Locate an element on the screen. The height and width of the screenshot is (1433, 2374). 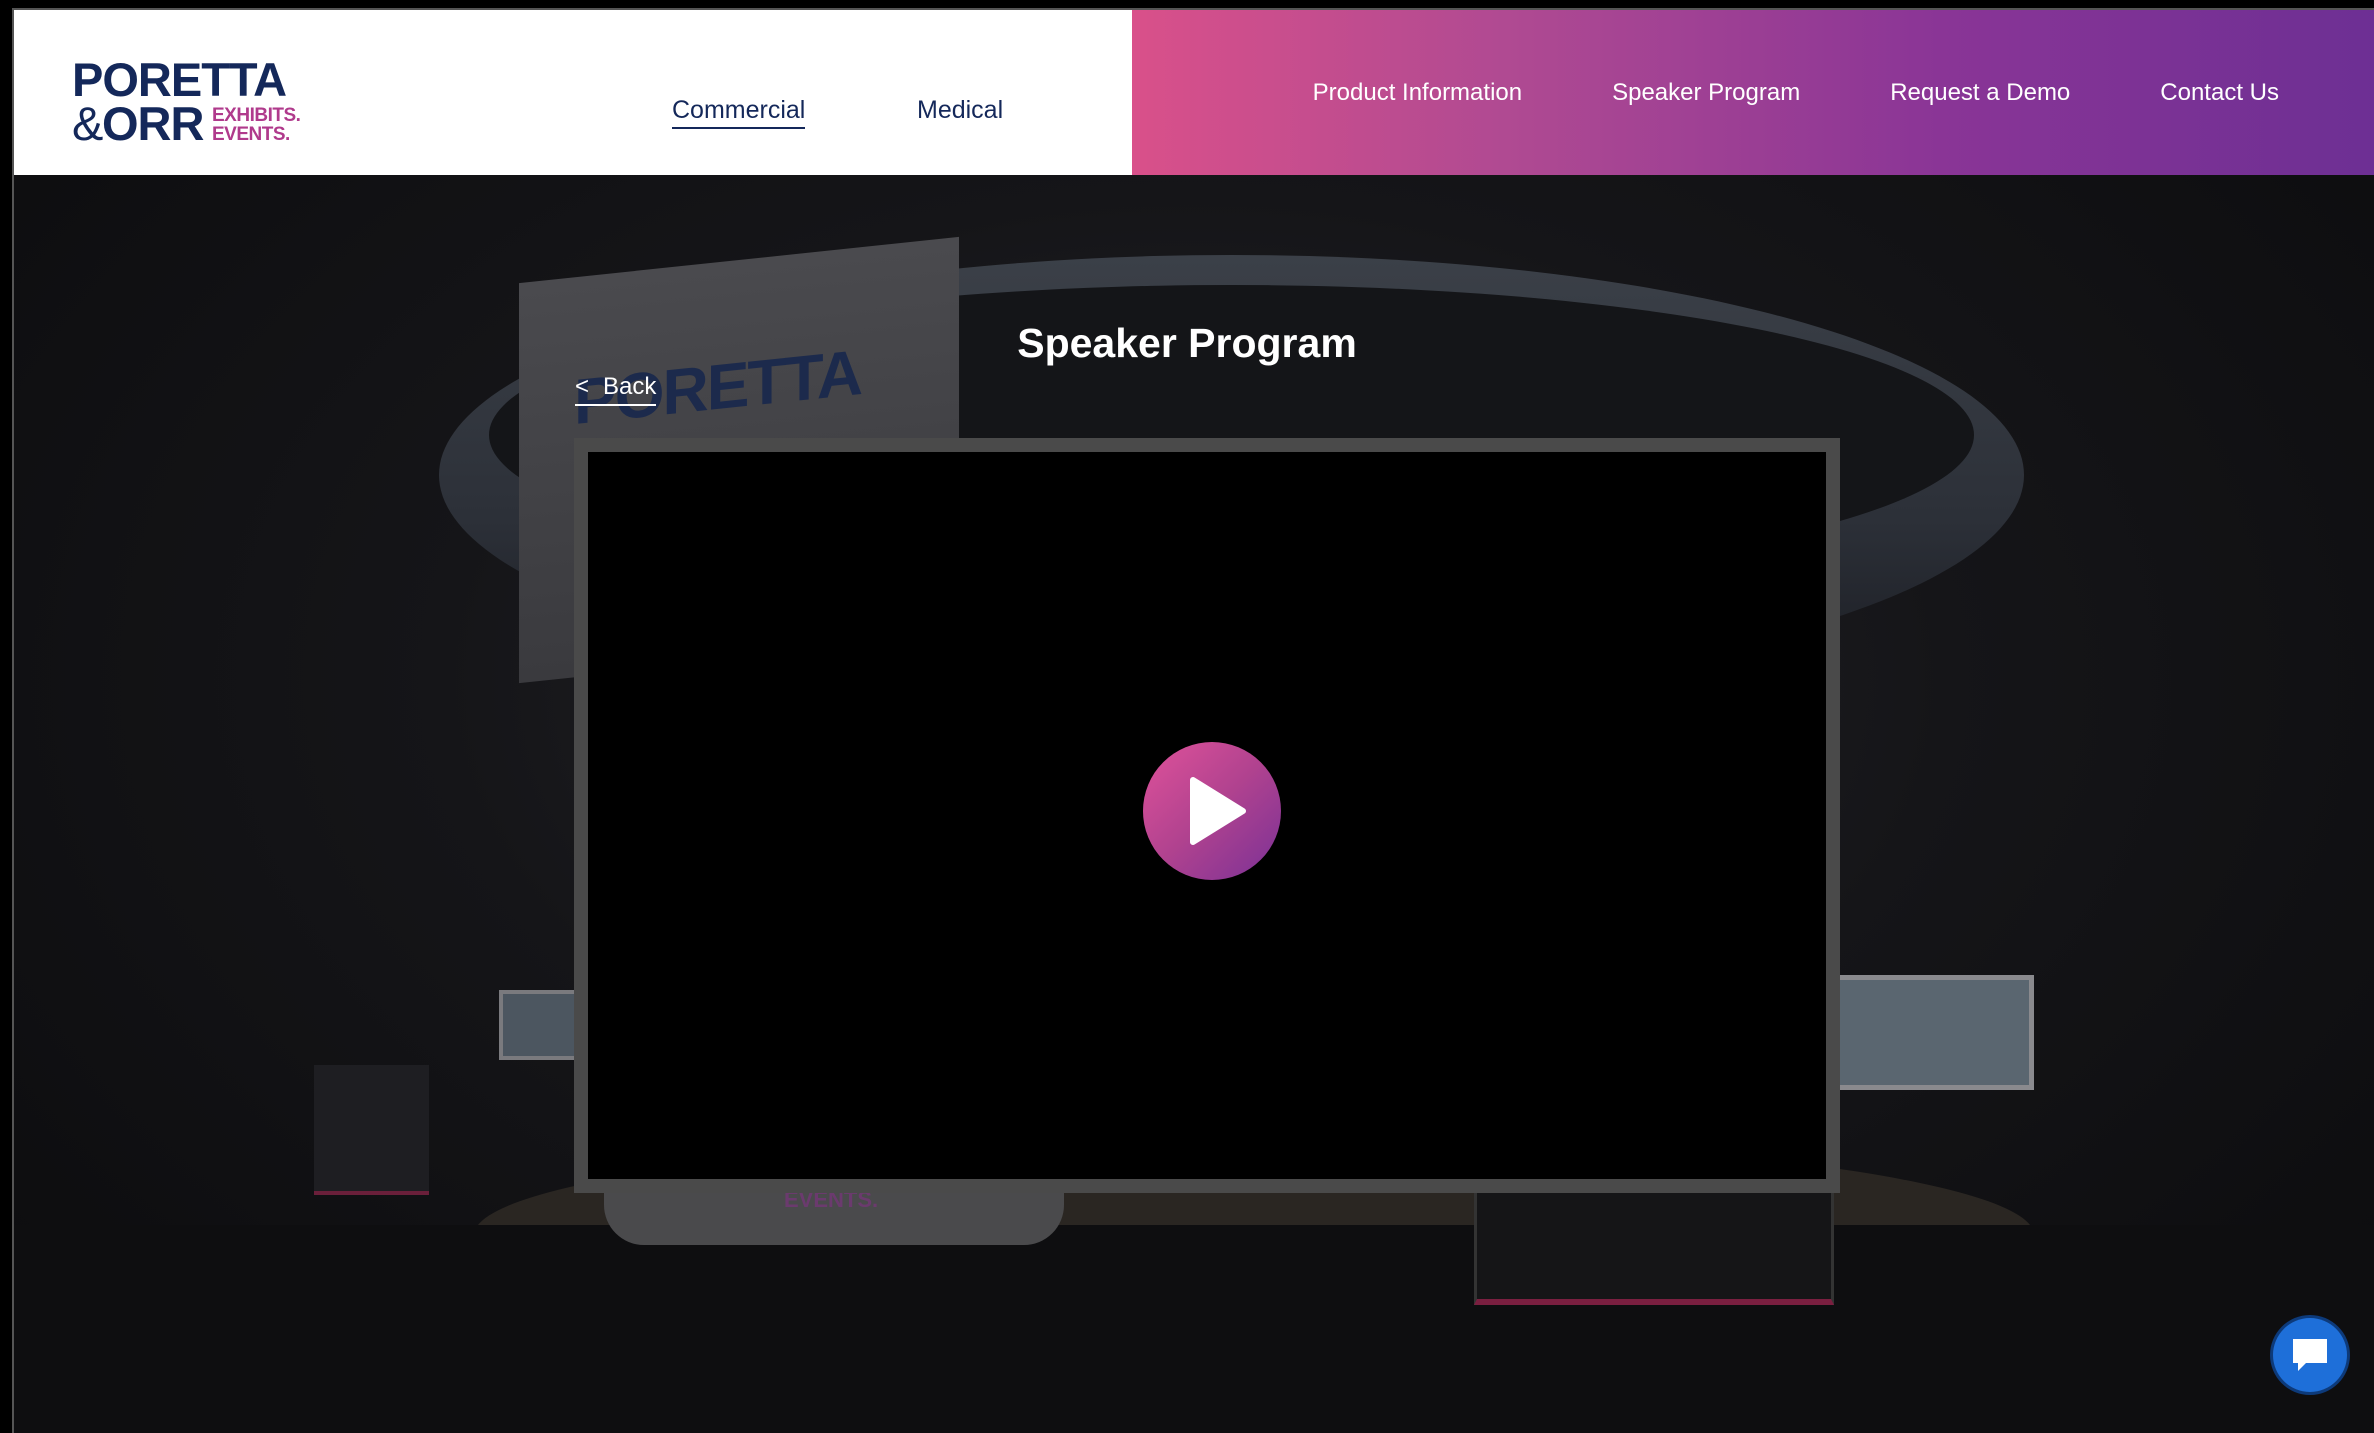
play-icon is located at coordinates (1218, 811).